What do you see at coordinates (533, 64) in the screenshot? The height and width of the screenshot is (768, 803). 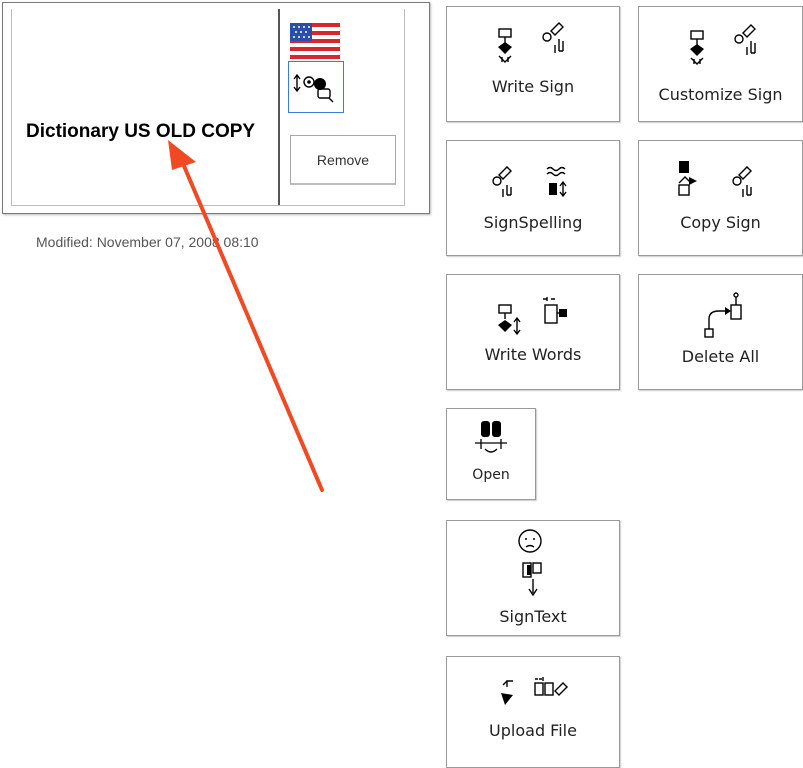 I see `write-sign-button: Write Sign` at bounding box center [533, 64].